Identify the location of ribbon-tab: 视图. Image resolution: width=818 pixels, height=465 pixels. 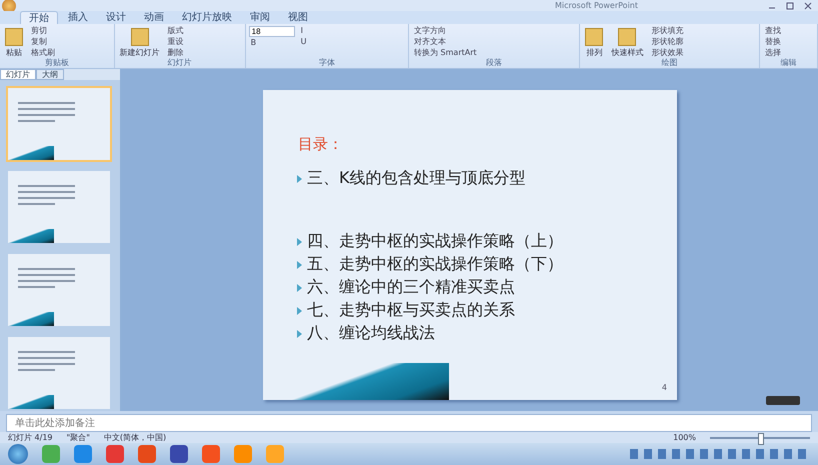
(298, 17).